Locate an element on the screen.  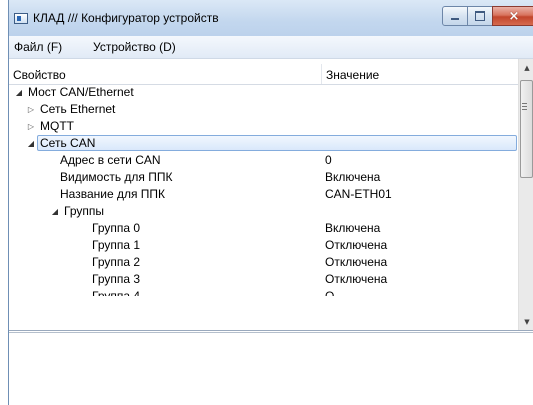
tree-row-mqtt: ▷ MQTT is located at coordinates (263, 126).